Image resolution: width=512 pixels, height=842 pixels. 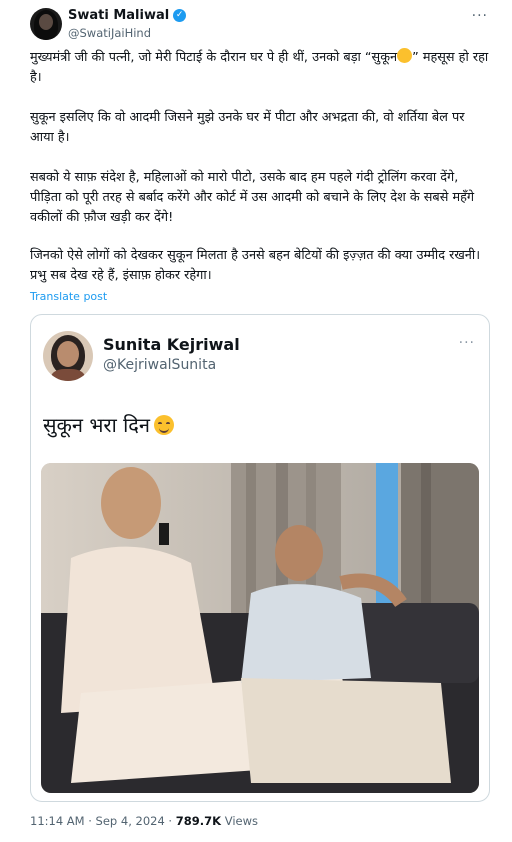 What do you see at coordinates (68, 356) in the screenshot?
I see `quoted-author-avatar` at bounding box center [68, 356].